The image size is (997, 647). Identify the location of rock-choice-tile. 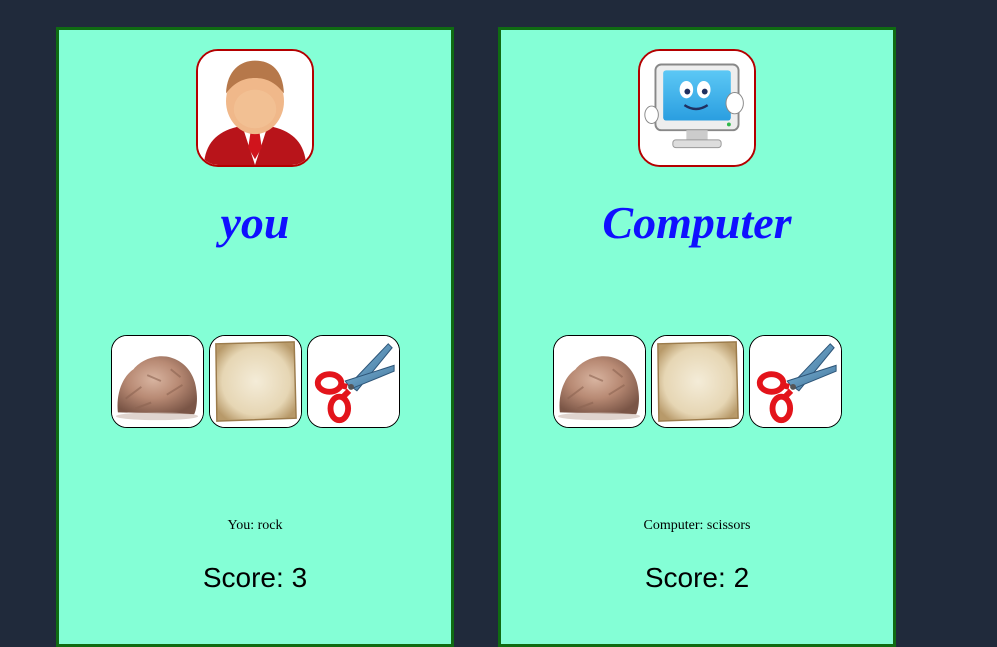
(599, 381).